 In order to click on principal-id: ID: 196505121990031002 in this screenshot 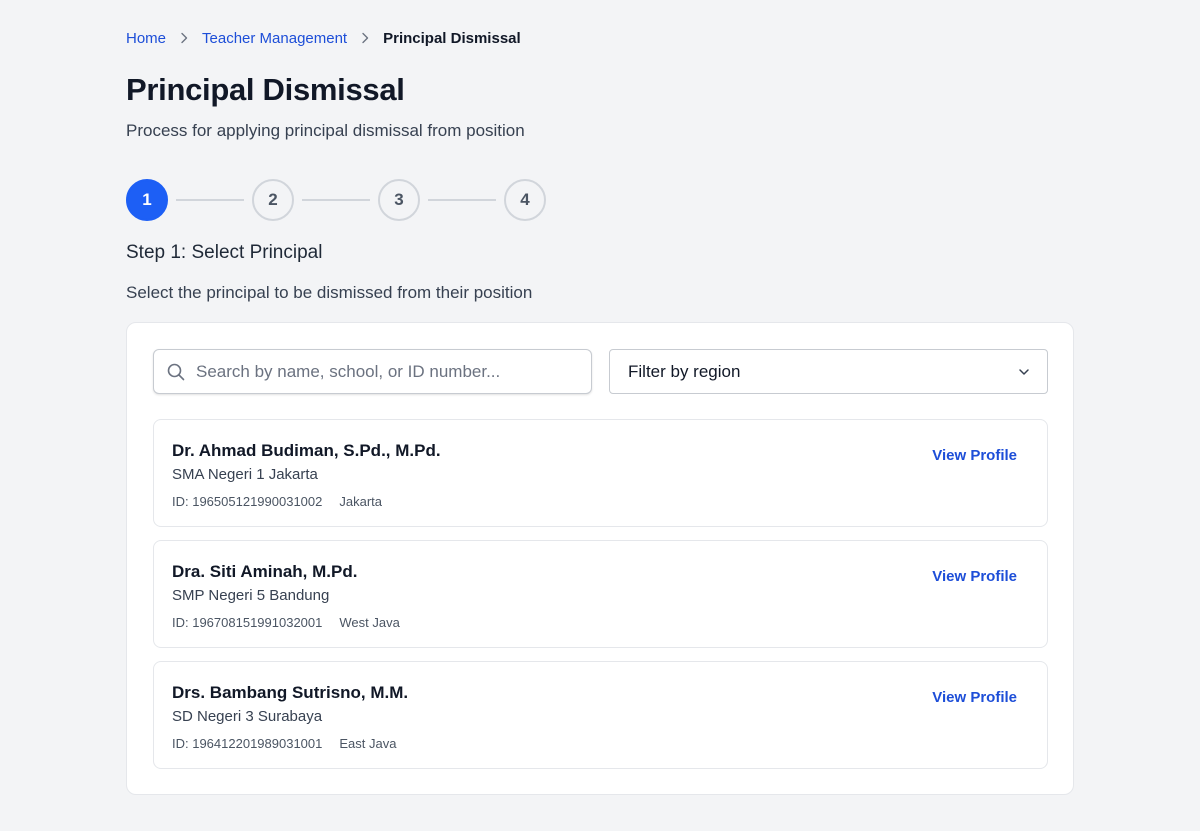, I will do `click(247, 501)`.